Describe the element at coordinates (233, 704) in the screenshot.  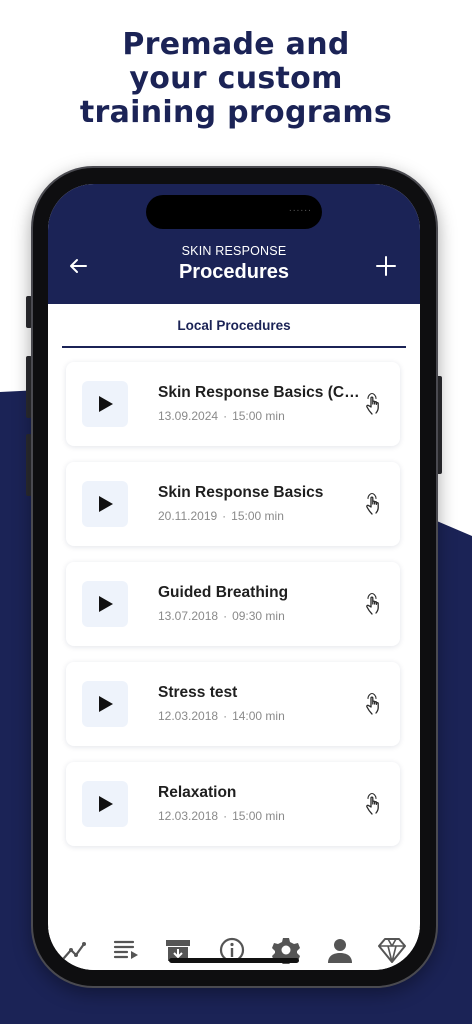
I see `procedure-card: Stress test 12.03.2018 · 14:00 min` at that location.